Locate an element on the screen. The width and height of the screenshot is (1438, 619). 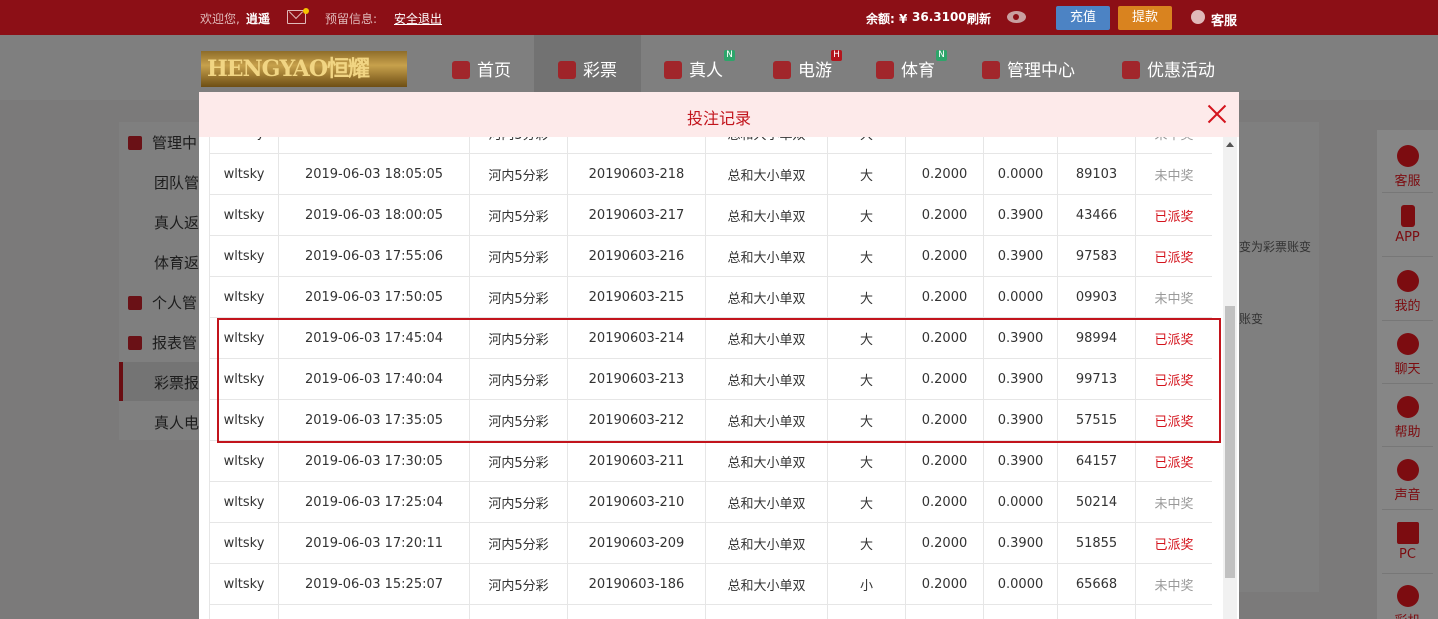
sidebar-active-marker is located at coordinates (121, 381).